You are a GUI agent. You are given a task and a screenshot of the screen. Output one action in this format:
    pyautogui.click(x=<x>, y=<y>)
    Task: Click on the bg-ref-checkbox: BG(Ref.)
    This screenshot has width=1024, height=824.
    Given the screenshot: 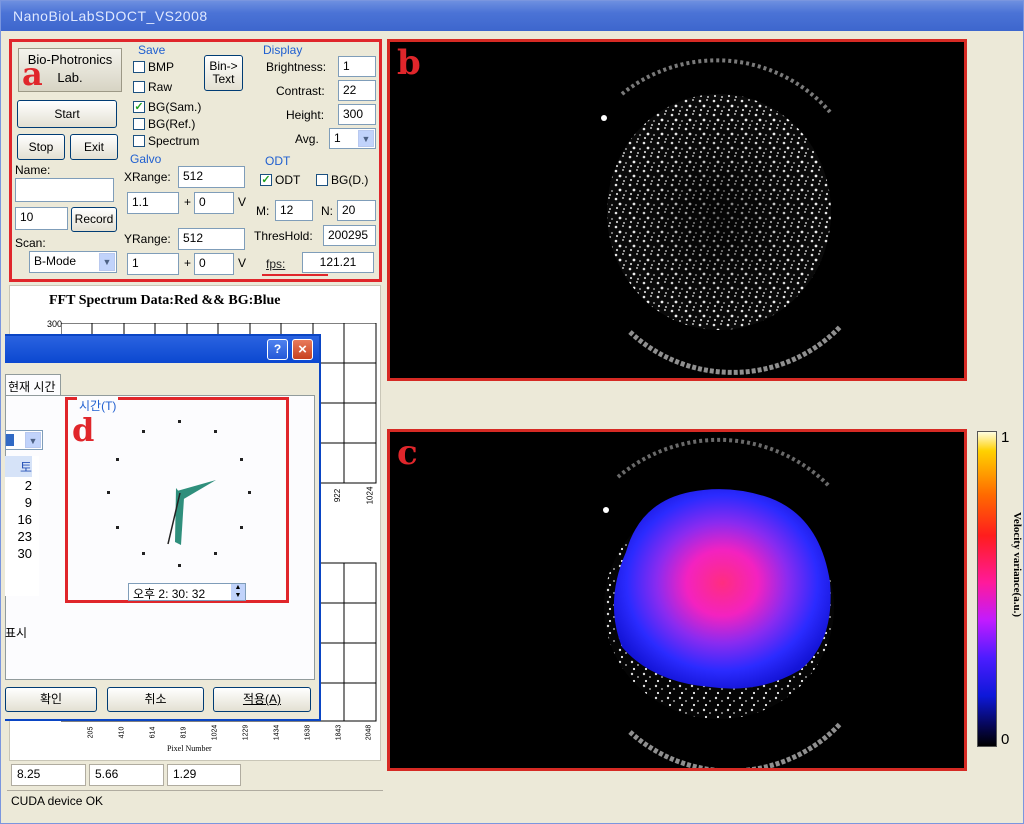 What is the action you would take?
    pyautogui.click(x=164, y=124)
    